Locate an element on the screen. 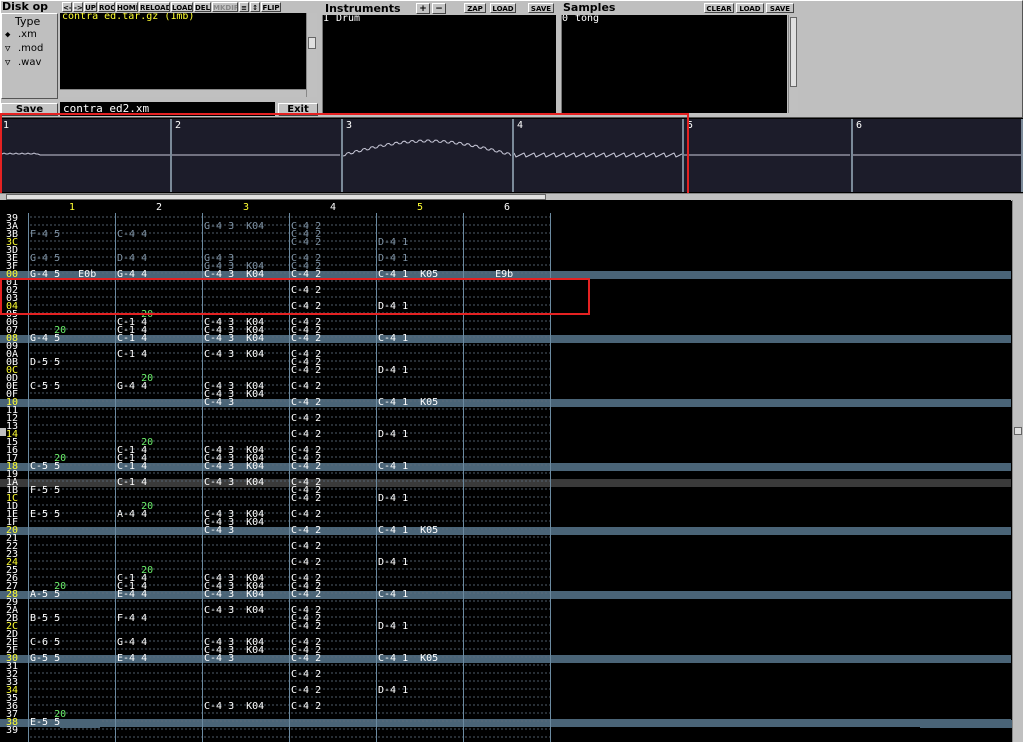  file-list-scrollbar is located at coordinates (311, 55).